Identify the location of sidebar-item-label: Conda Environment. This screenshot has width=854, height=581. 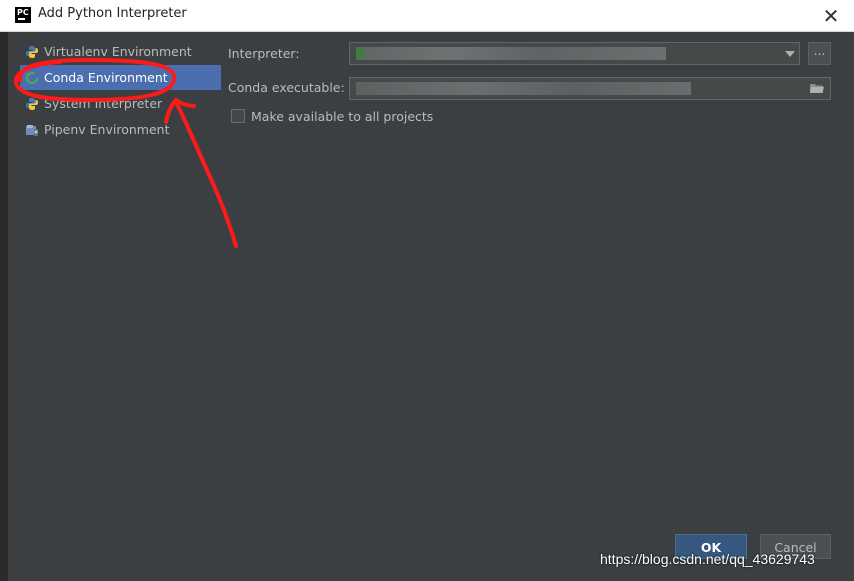
(106, 77).